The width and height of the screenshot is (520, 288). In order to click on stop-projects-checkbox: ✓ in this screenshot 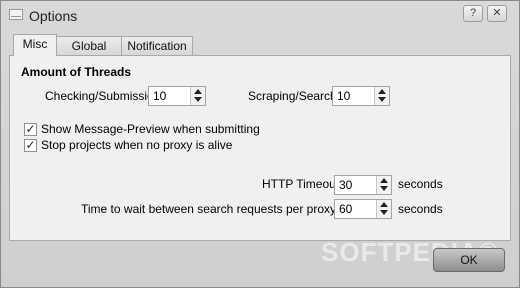, I will do `click(30, 145)`.